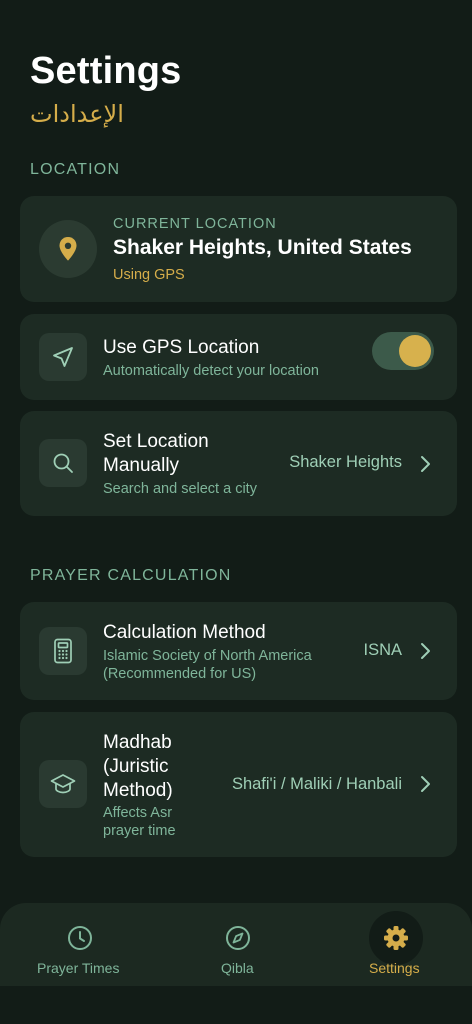 The image size is (472, 1024). I want to click on set-location-title-line1: Set Location, so click(156, 441).